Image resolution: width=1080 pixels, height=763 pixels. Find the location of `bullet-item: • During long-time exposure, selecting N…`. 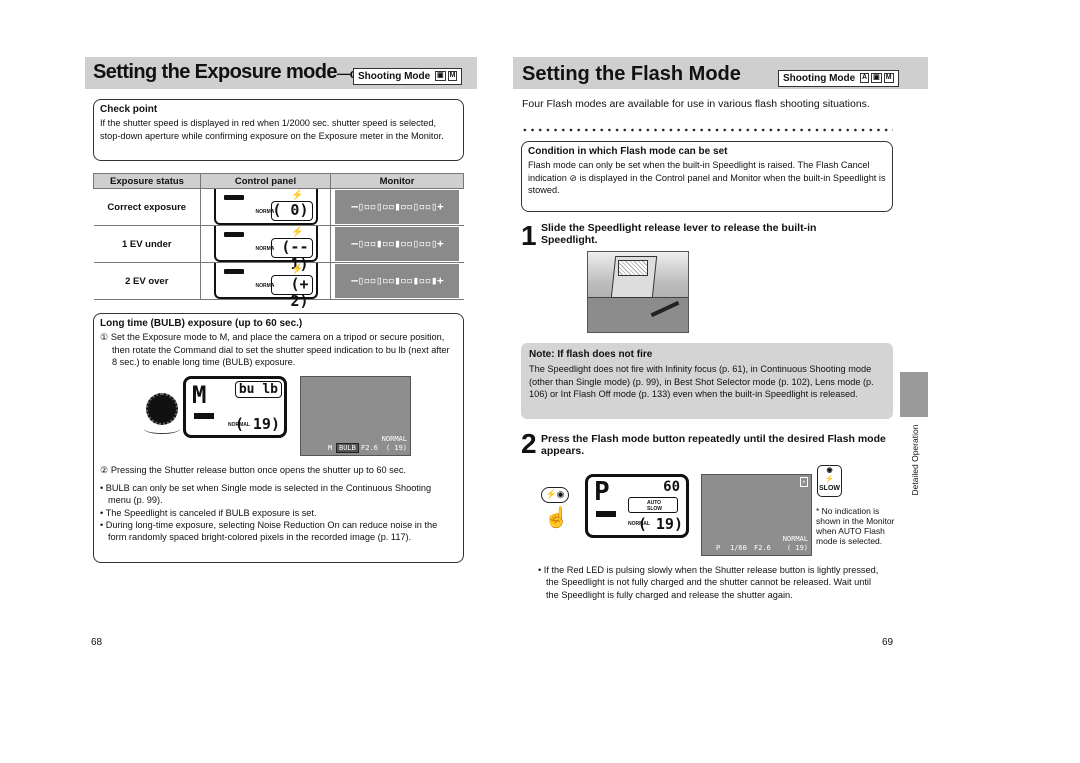

bullet-item: • During long-time exposure, selecting N… is located at coordinates (269, 531).